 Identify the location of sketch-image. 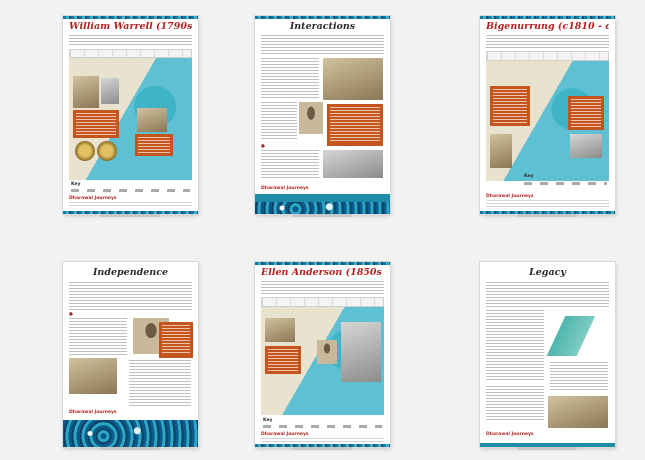
(353, 79).